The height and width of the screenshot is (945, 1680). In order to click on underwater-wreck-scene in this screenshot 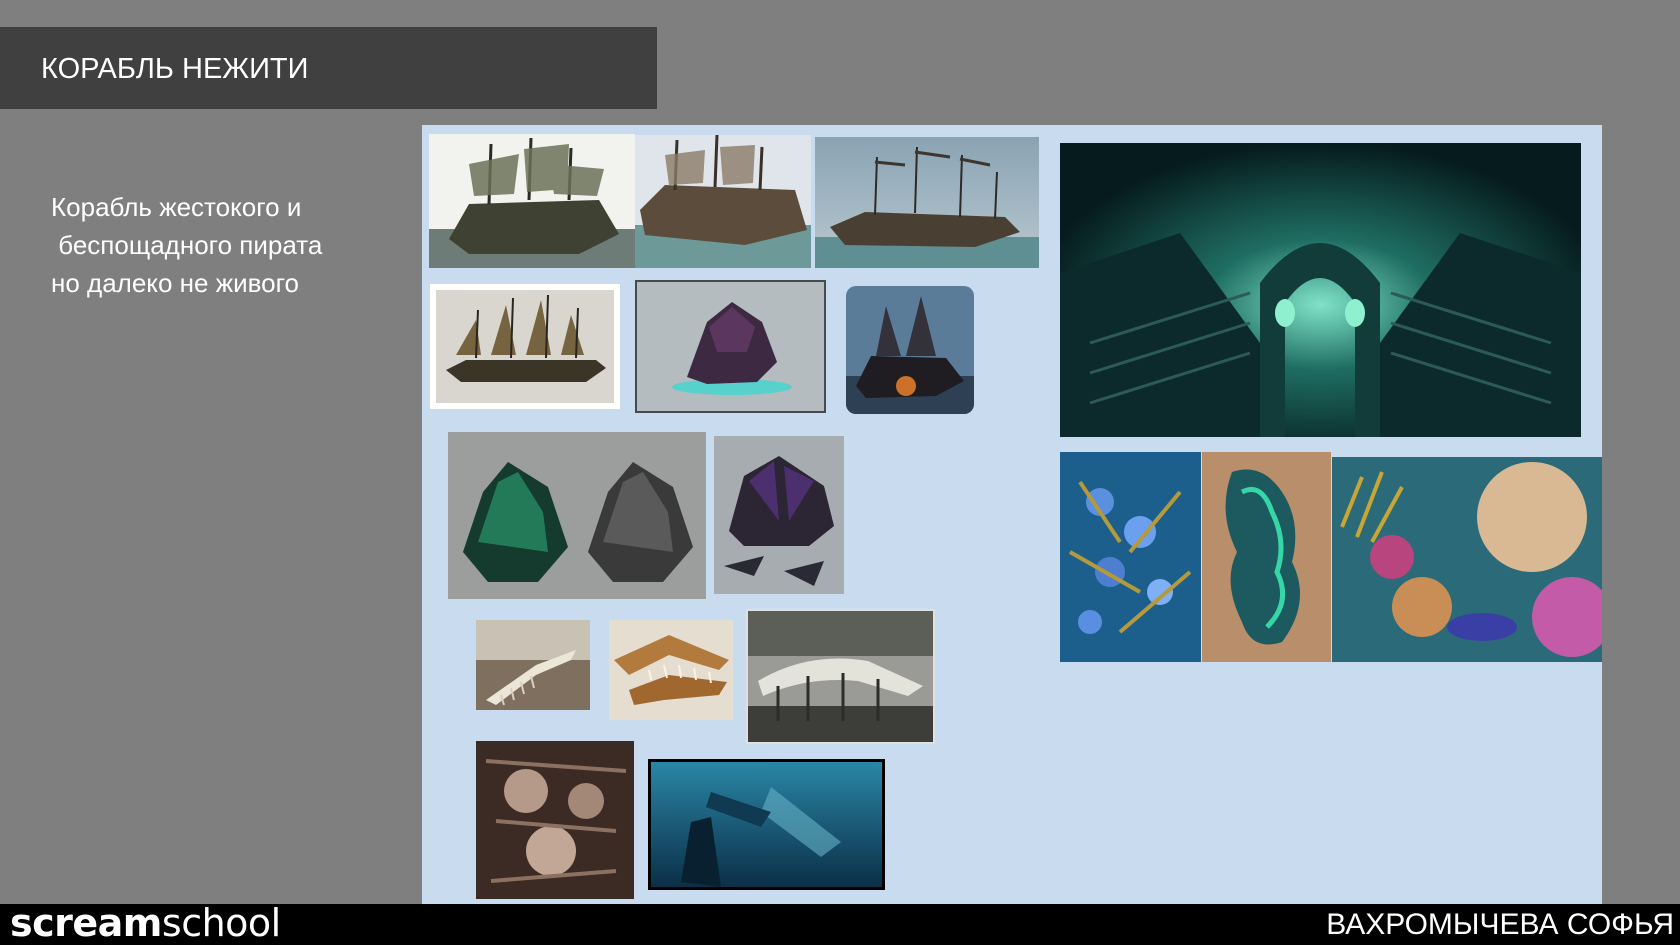, I will do `click(766, 824)`.